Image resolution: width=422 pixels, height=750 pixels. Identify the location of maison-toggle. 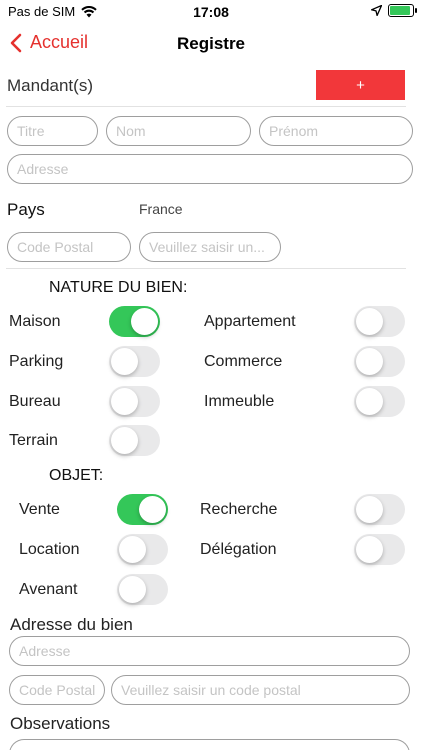
(134, 321).